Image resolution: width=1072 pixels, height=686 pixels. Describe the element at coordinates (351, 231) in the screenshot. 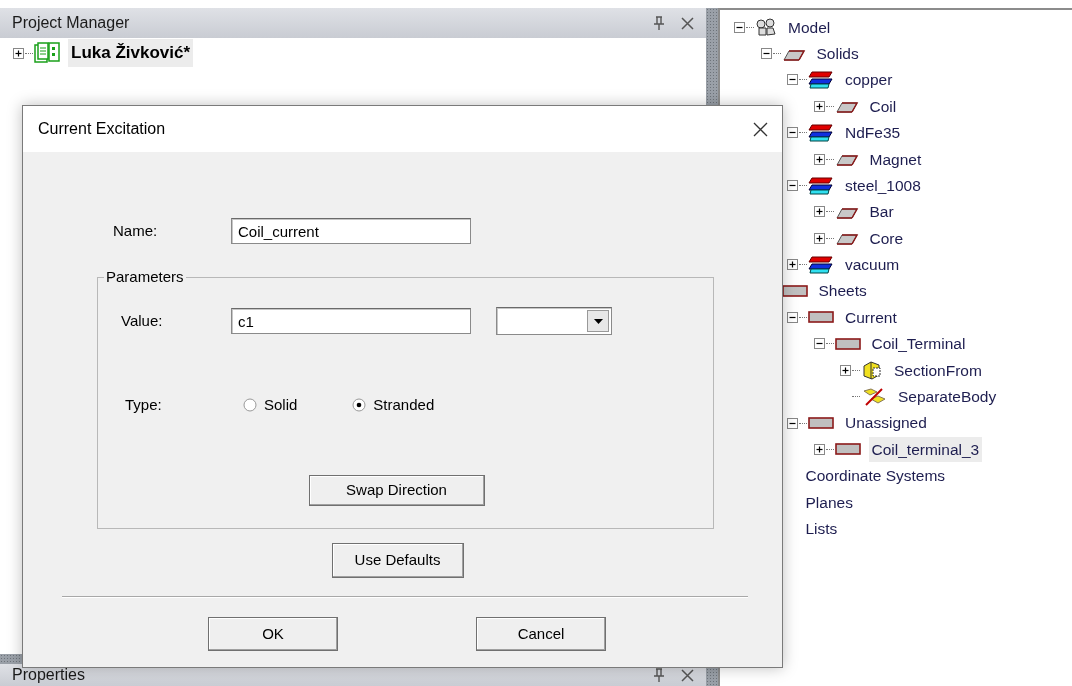

I see `text-field: Coil_current` at that location.